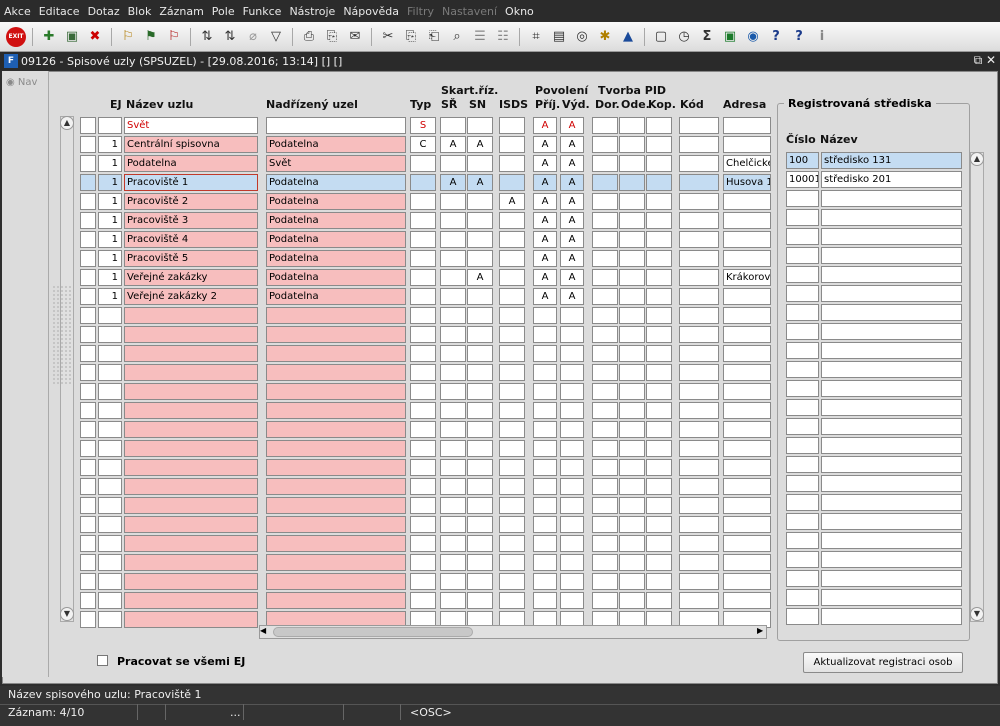  I want to click on clear-filter-icon: ⌀, so click(253, 37).